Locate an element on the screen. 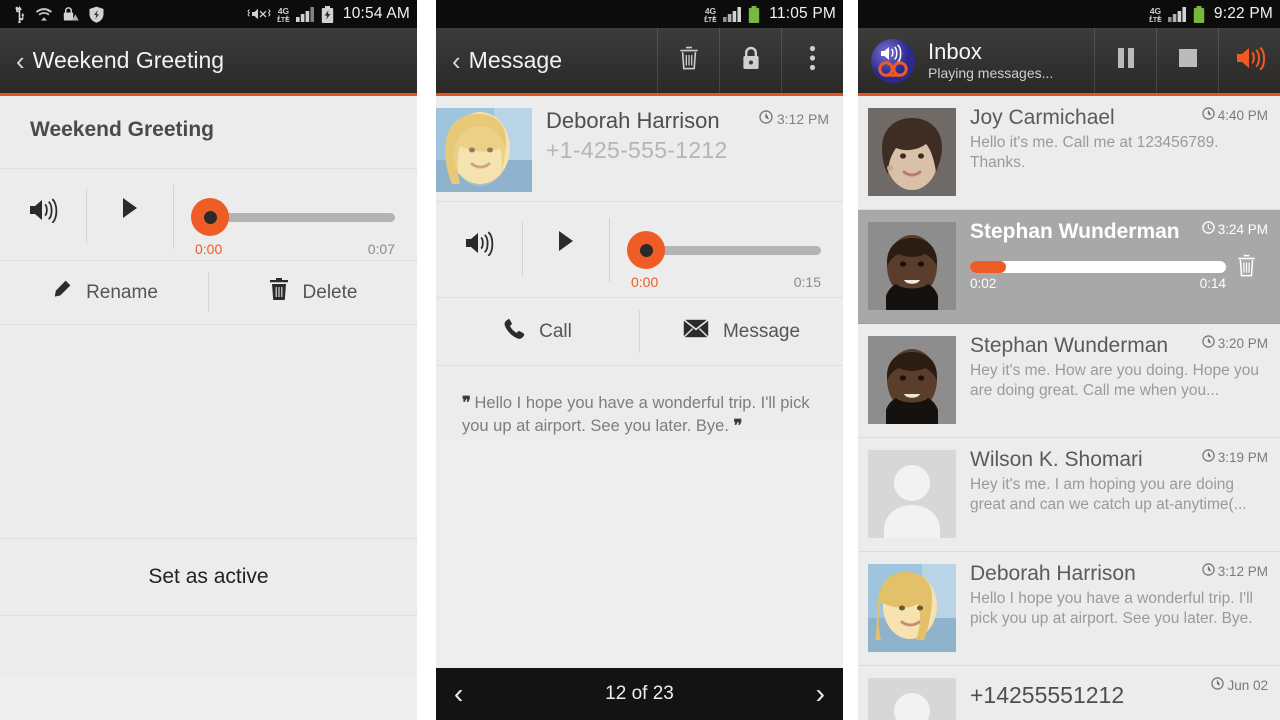 The image size is (1280, 720). action-bar-panel1: ‹ Weekend Greeting is located at coordinates (208, 62).